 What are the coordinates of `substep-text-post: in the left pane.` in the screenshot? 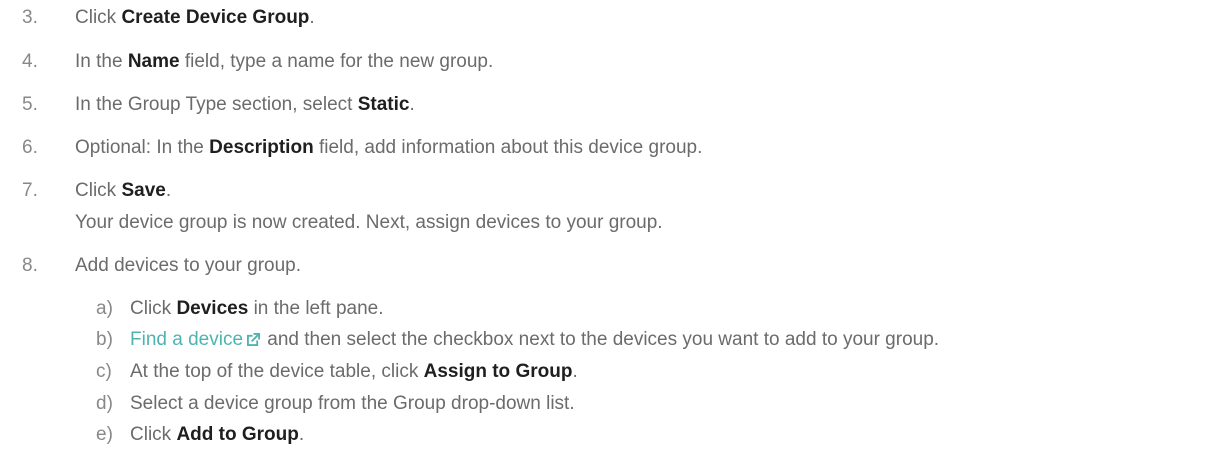 It's located at (316, 308).